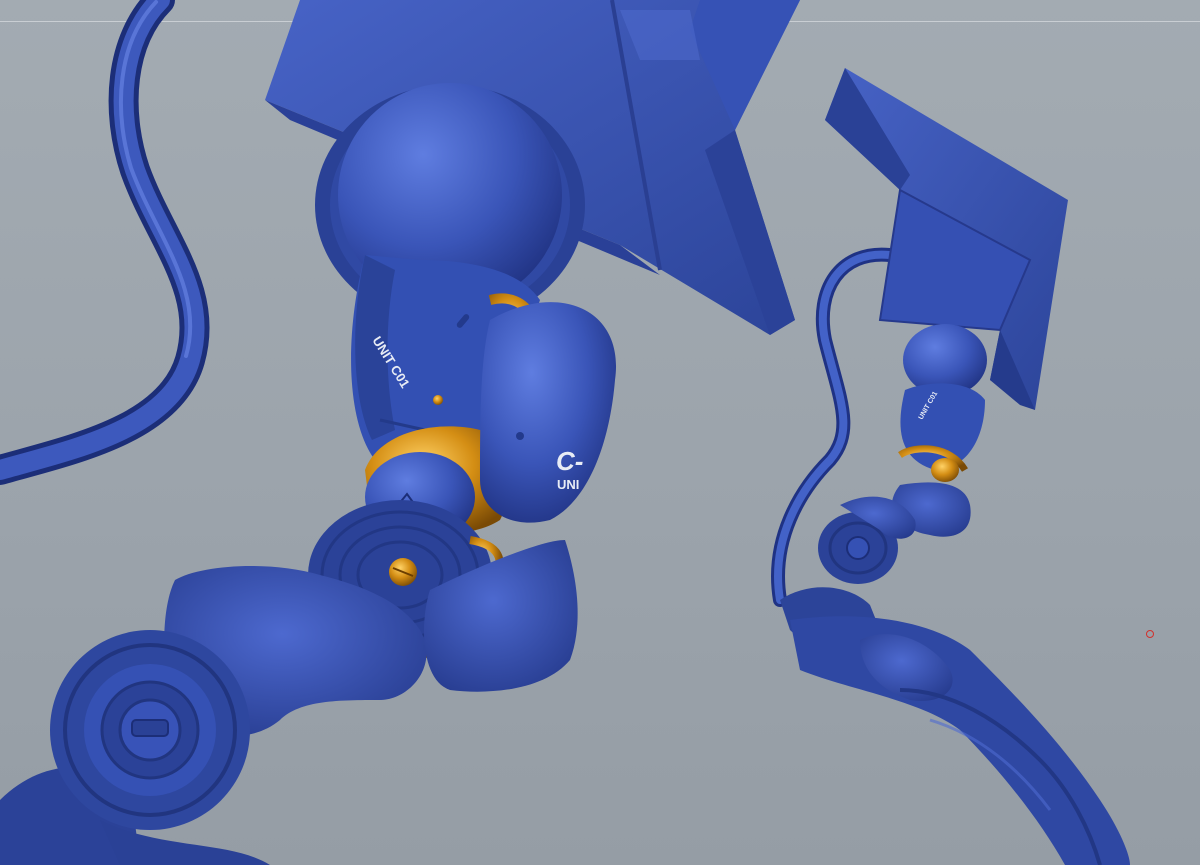  What do you see at coordinates (1150, 634) in the screenshot?
I see `circle-marker-icon` at bounding box center [1150, 634].